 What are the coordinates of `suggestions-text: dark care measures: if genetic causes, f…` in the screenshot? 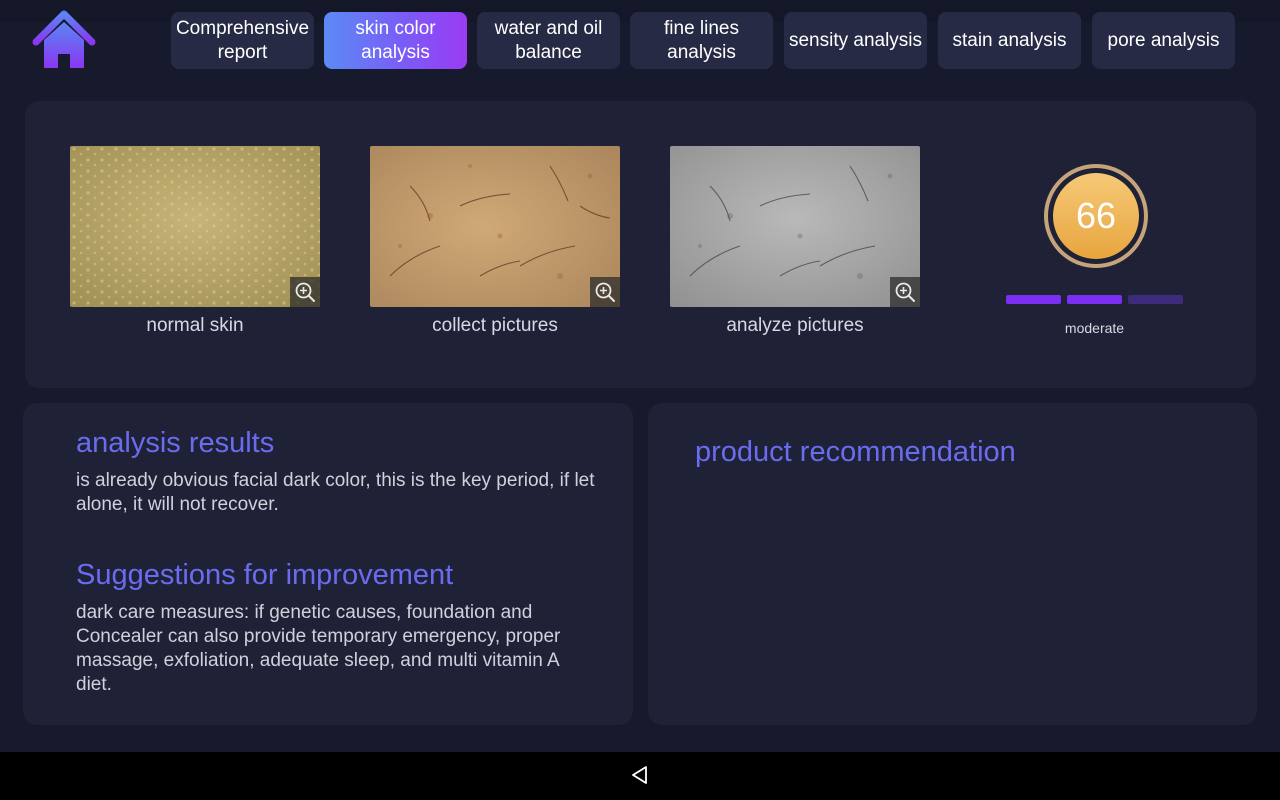 It's located at (318, 648).